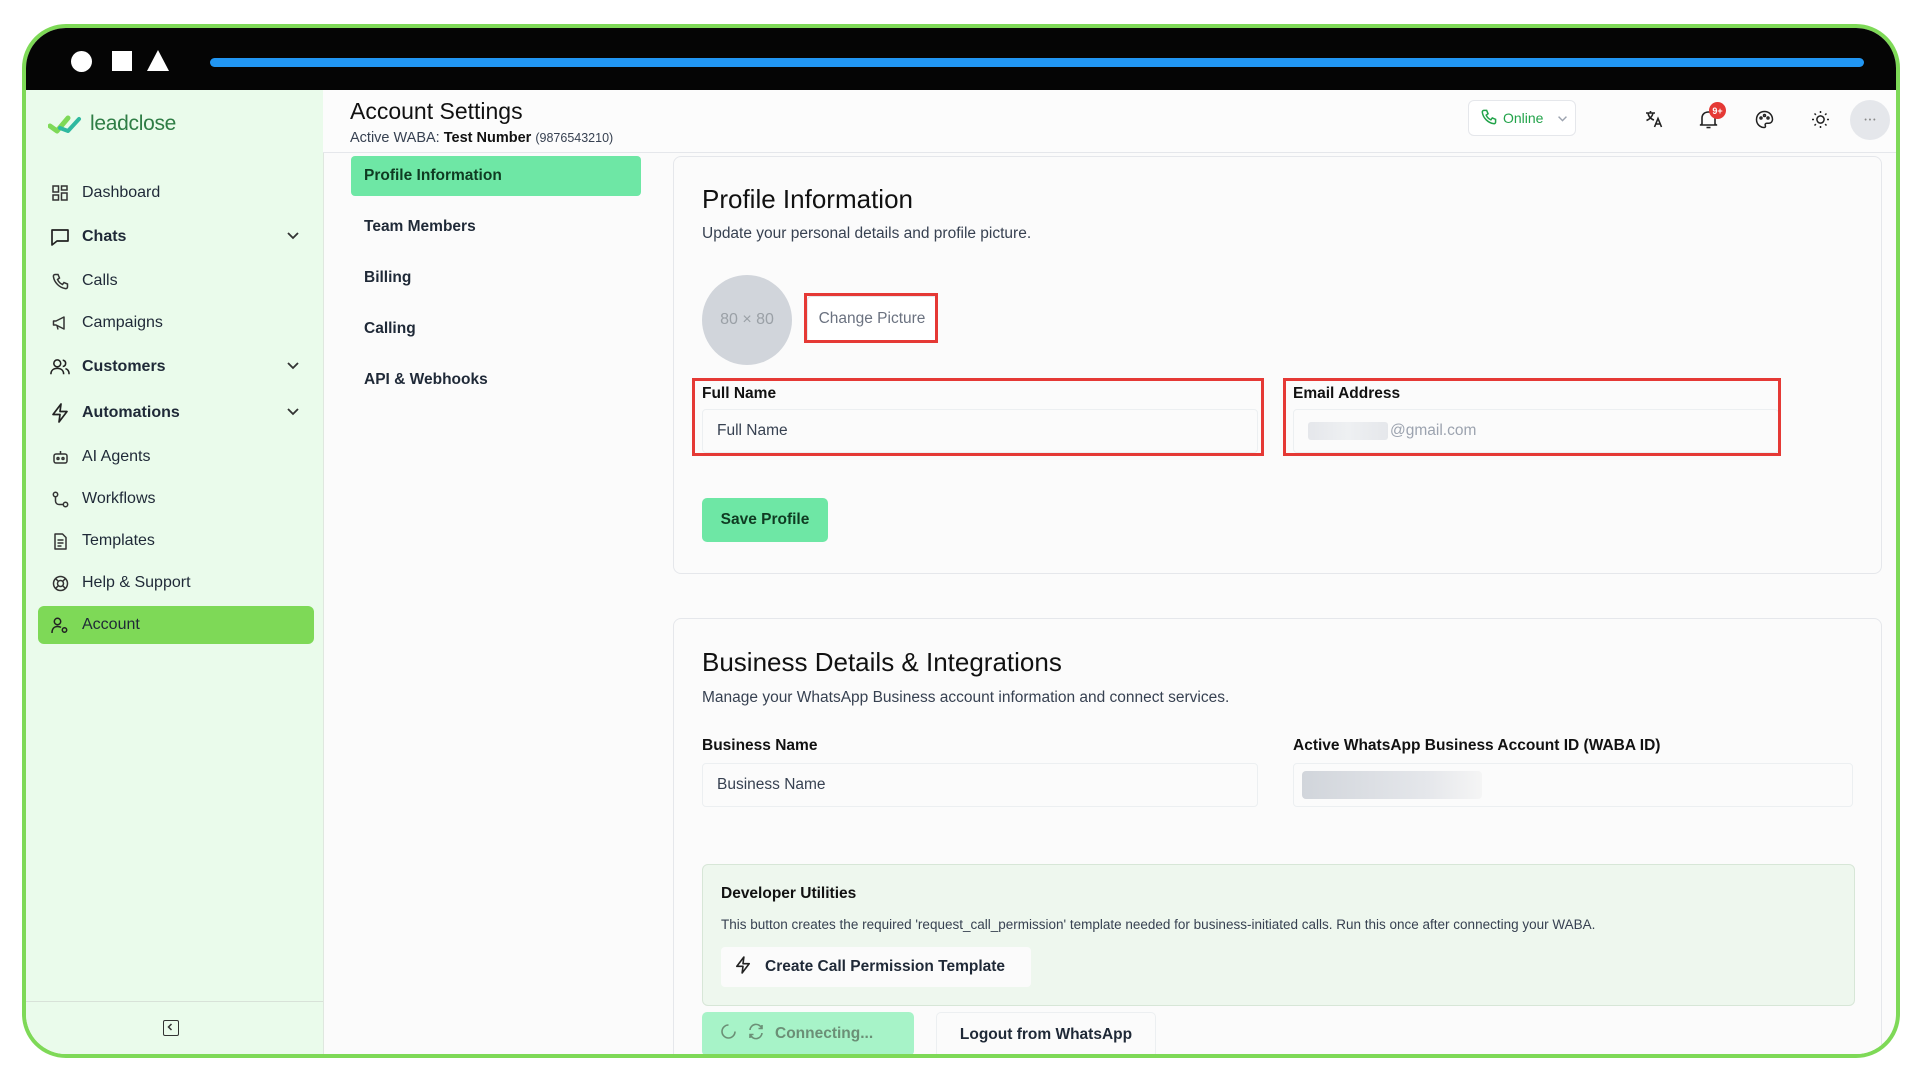 The width and height of the screenshot is (1920, 1080). Describe the element at coordinates (60, 323) in the screenshot. I see `megaphone-icon` at that location.